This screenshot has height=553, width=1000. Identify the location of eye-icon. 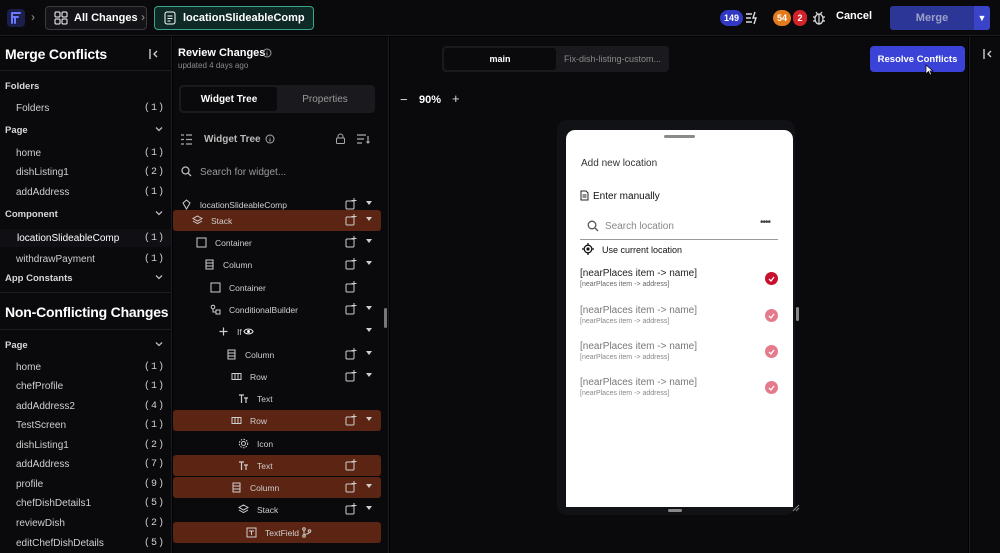
(248, 331).